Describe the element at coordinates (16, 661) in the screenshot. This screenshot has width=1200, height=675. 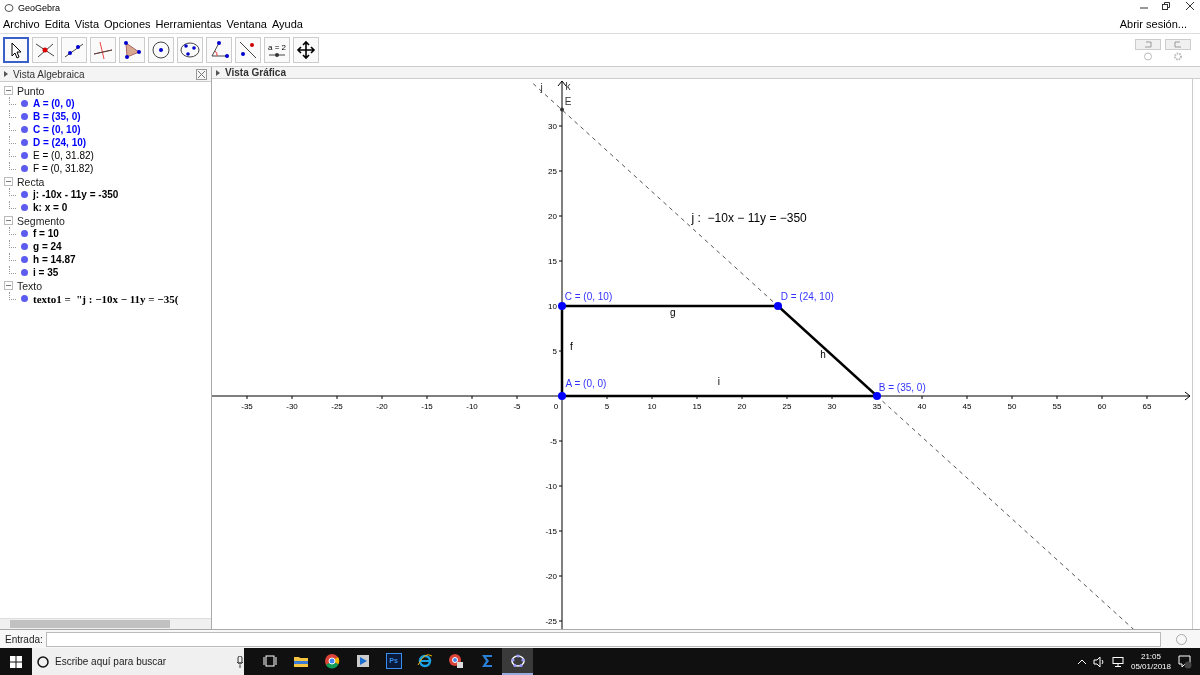
I see `windows-logo-icon` at that location.